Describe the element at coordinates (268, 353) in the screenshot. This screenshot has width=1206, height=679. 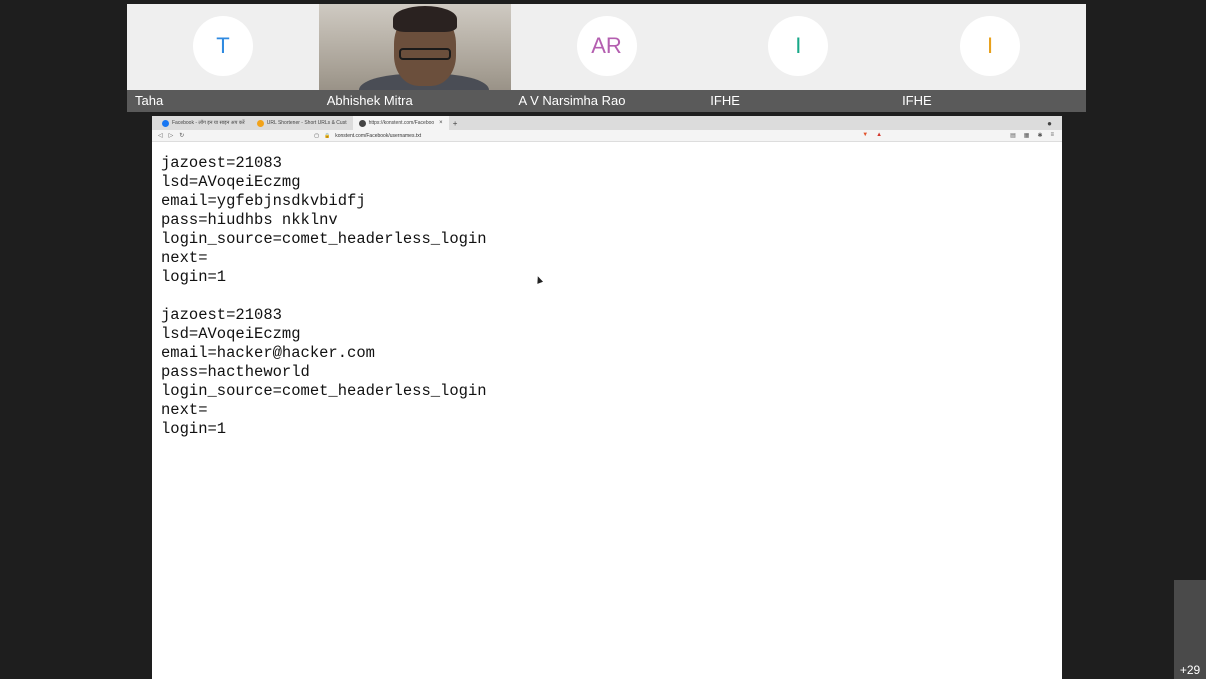
I see `text-line: email=hacker@hacker.com` at that location.